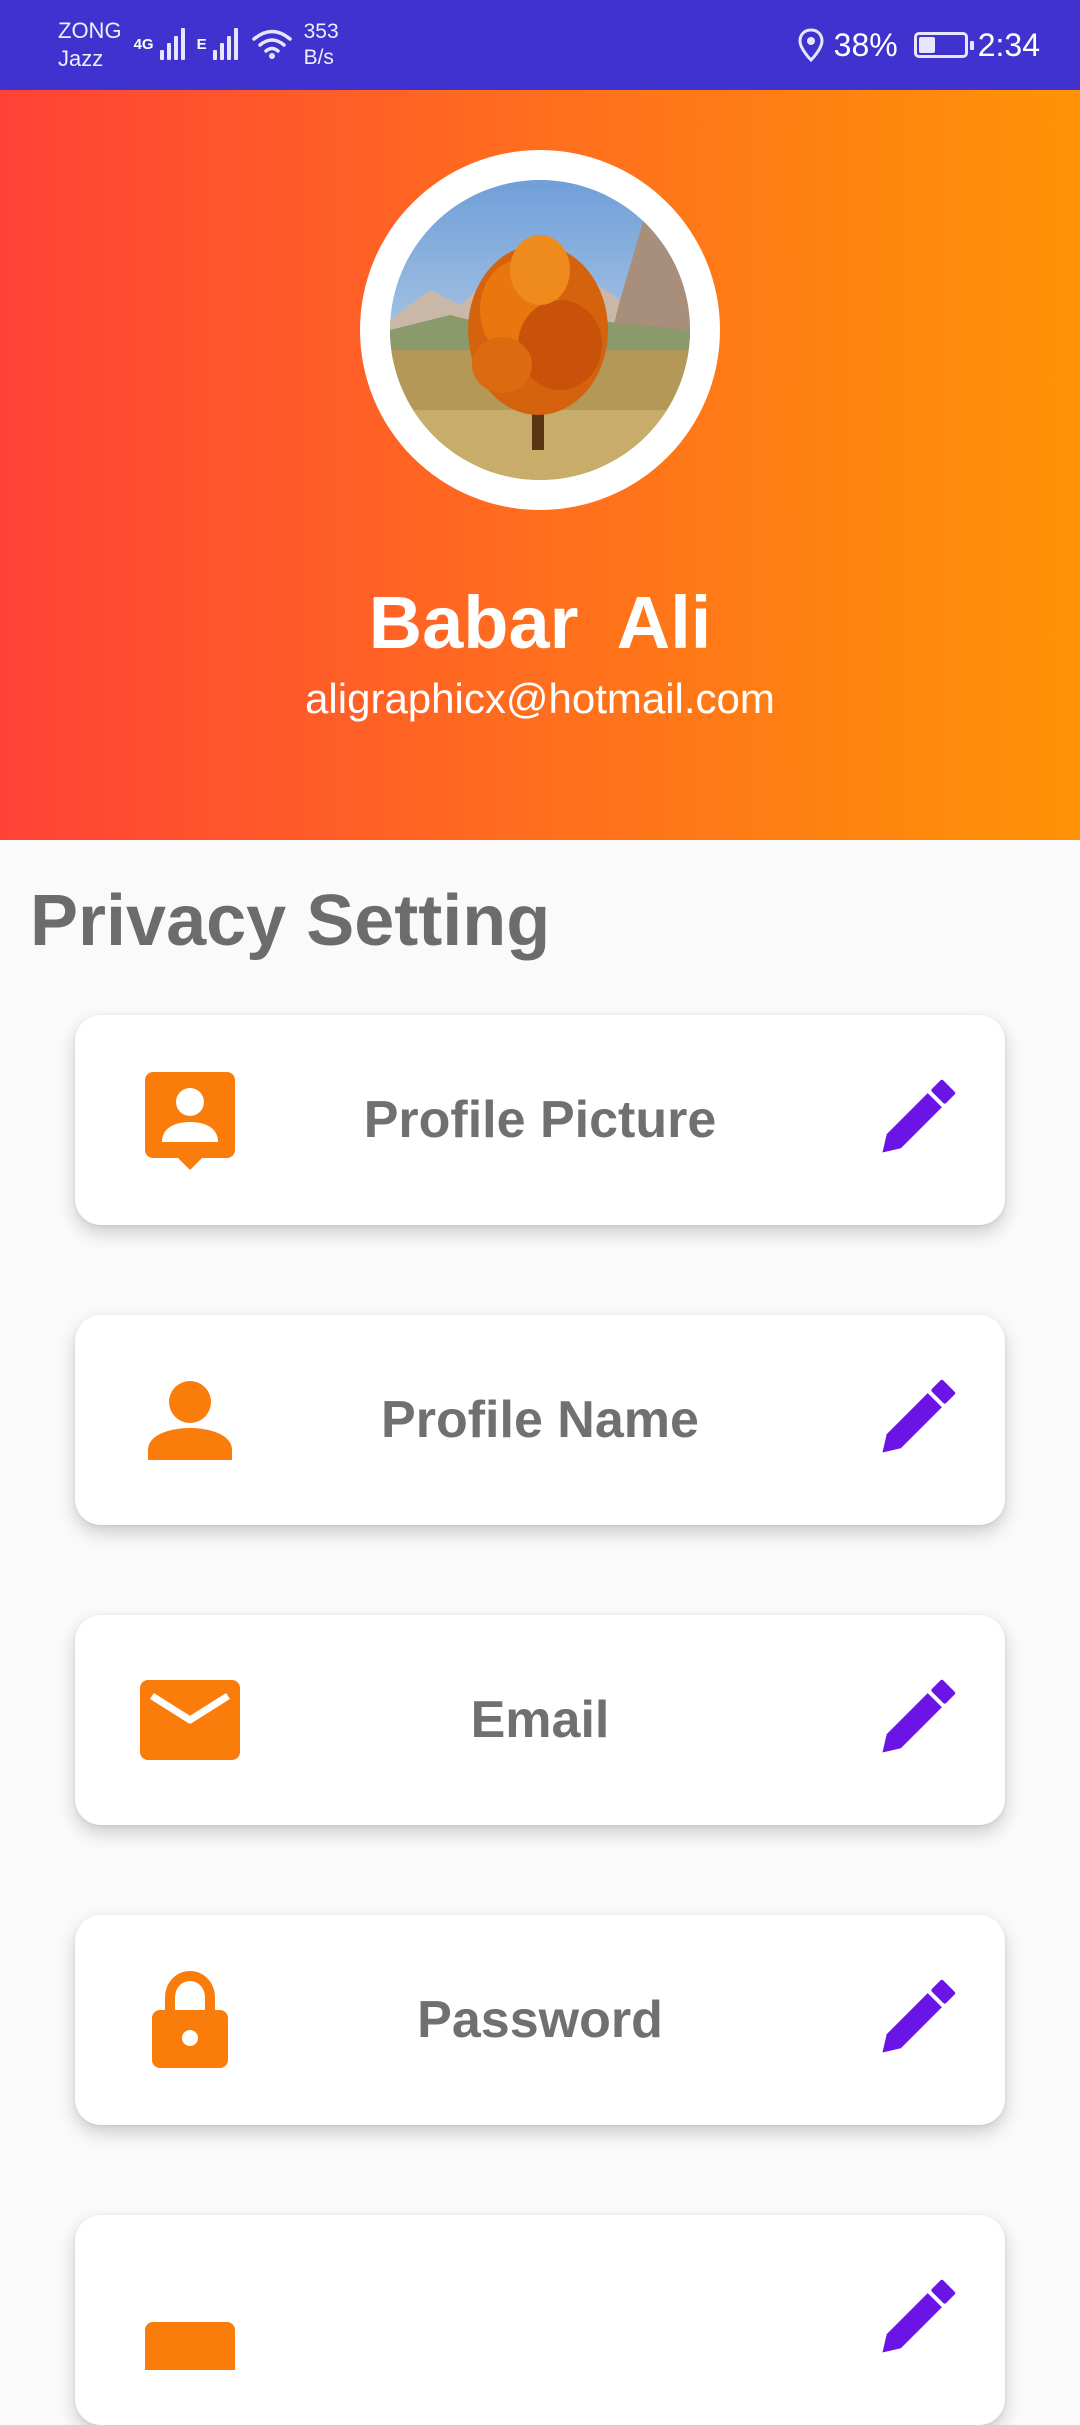  I want to click on avatar, so click(540, 330).